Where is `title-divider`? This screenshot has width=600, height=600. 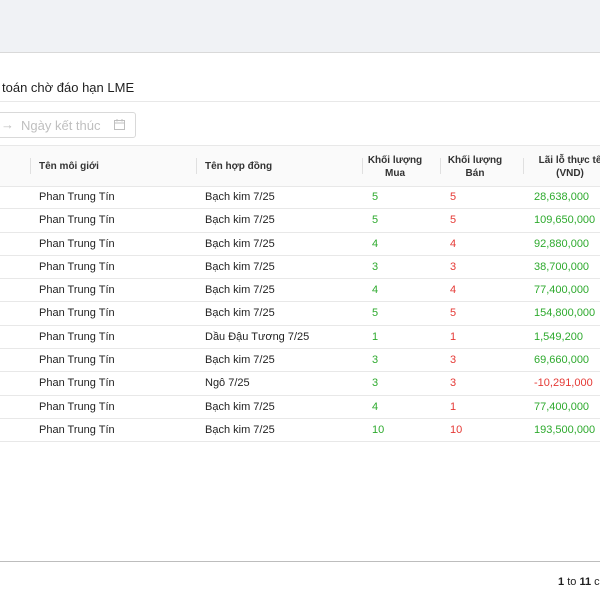 title-divider is located at coordinates (300, 101).